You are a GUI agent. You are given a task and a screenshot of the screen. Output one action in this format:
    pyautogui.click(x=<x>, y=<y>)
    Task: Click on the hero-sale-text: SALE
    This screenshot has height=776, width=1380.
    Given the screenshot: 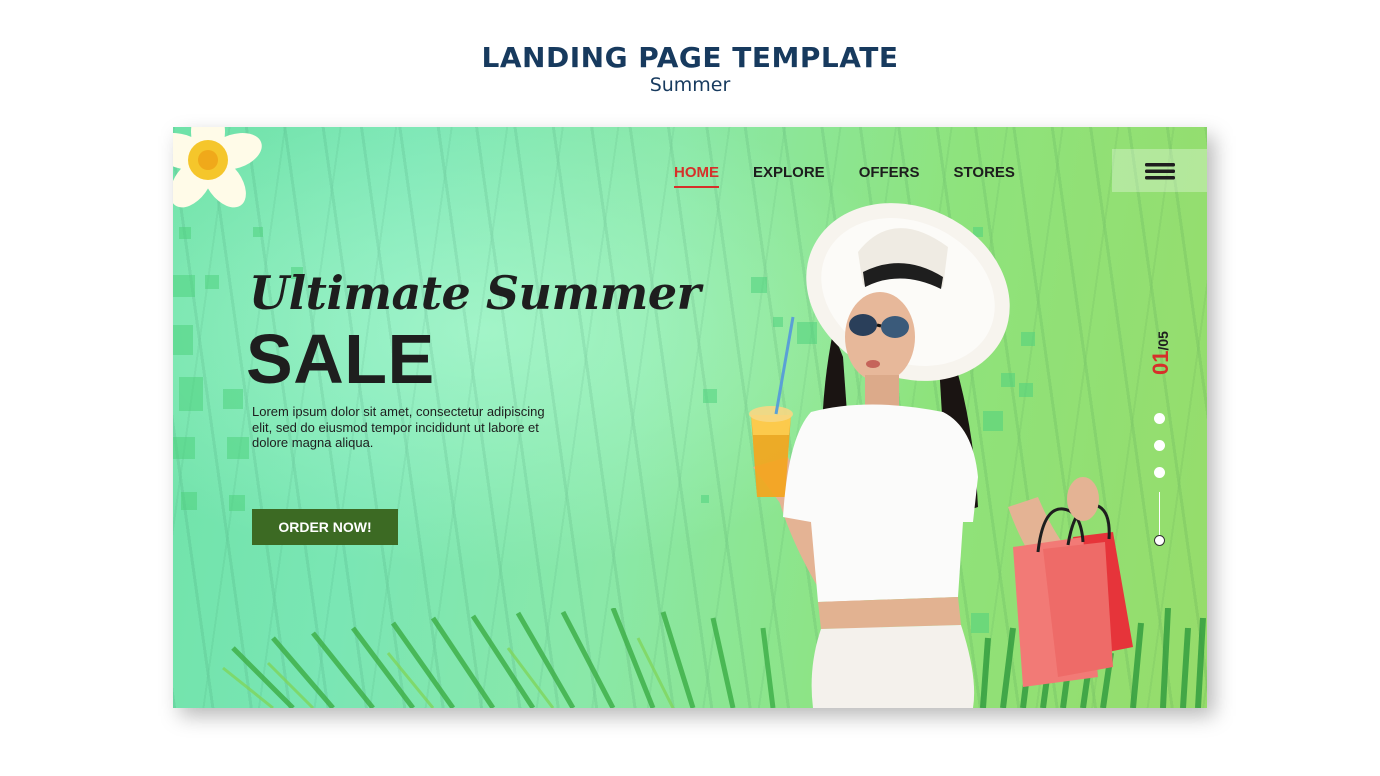 What is the action you would take?
    pyautogui.click(x=340, y=359)
    